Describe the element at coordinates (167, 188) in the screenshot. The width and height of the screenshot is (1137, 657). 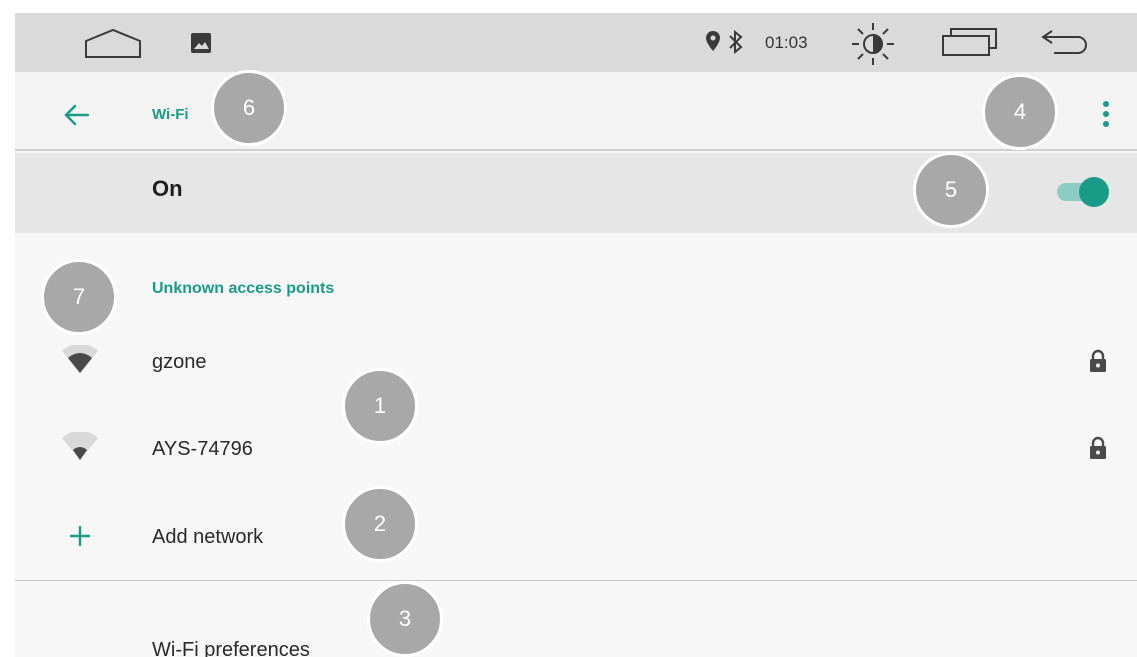
I see `switch-label: On` at that location.